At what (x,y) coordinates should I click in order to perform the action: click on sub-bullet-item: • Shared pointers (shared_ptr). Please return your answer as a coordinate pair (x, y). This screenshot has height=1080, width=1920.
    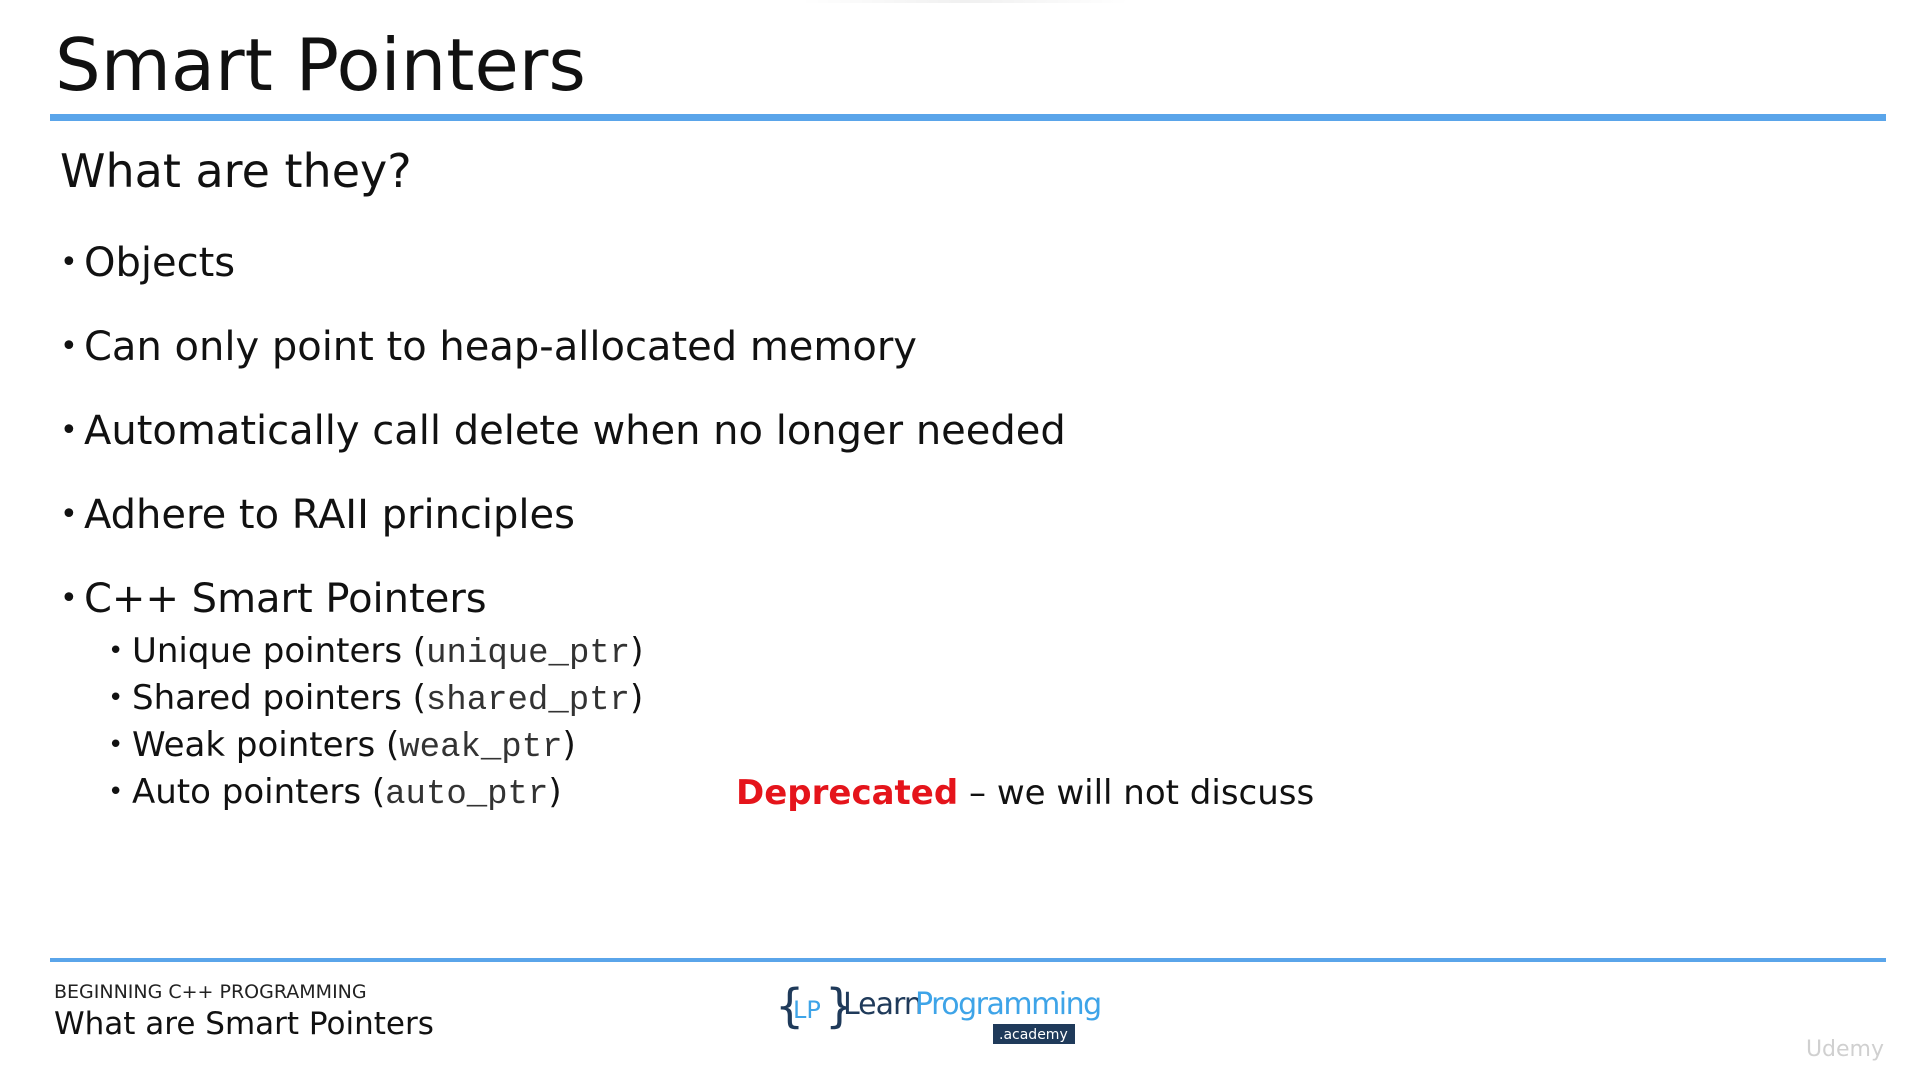
    Looking at the image, I should click on (375, 698).